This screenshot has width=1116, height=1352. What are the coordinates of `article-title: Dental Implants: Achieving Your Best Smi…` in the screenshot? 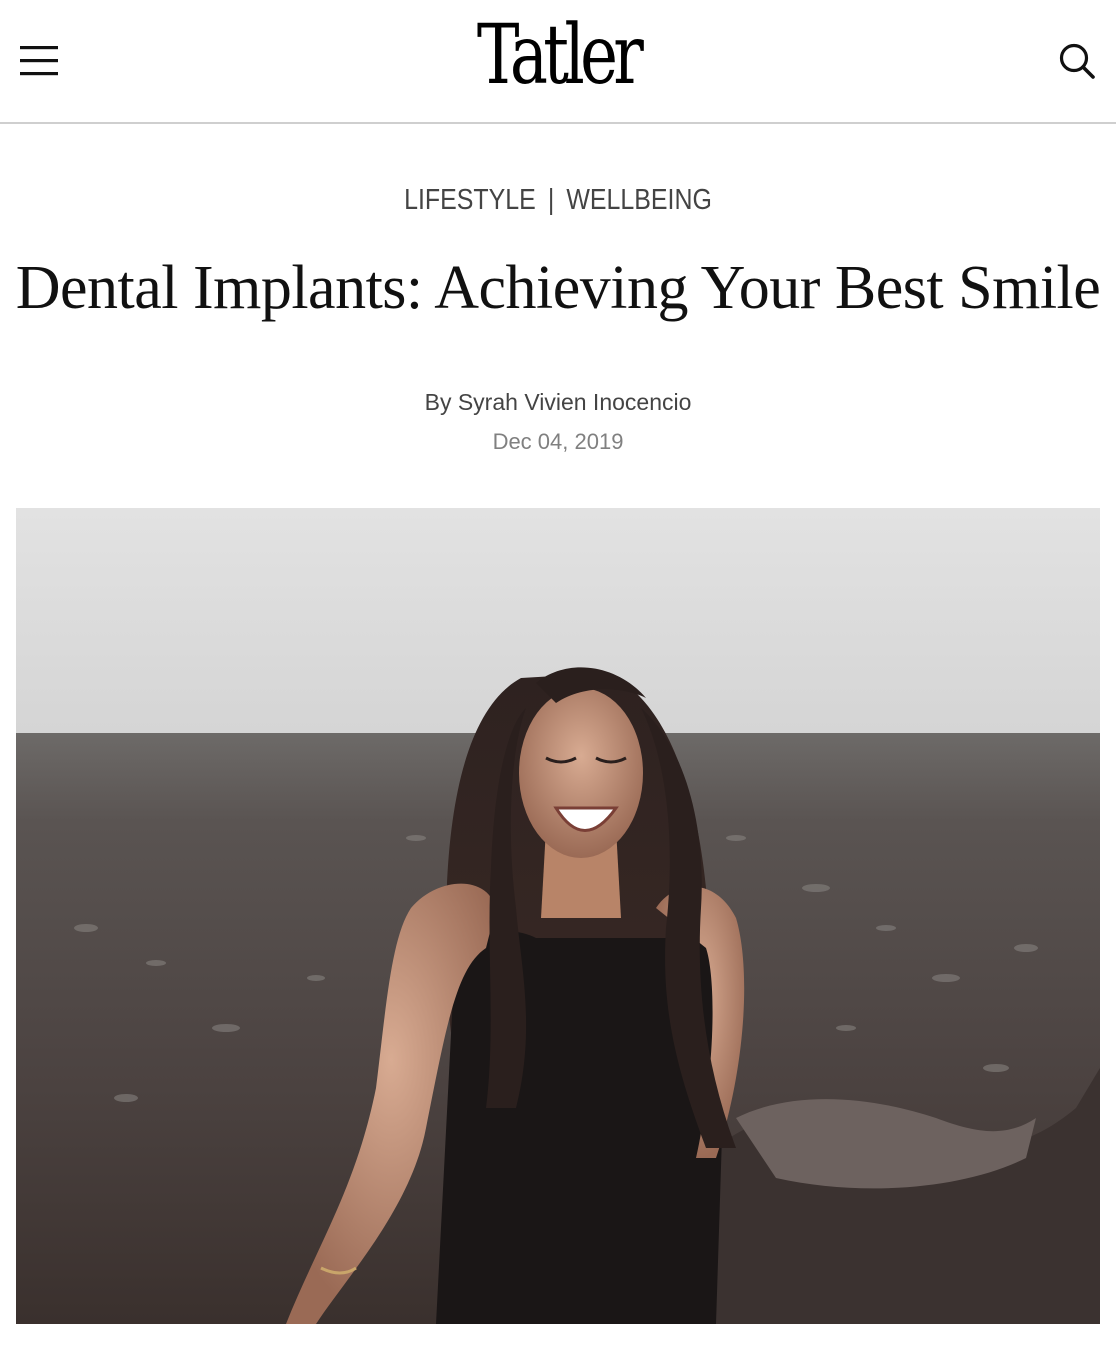 It's located at (558, 288).